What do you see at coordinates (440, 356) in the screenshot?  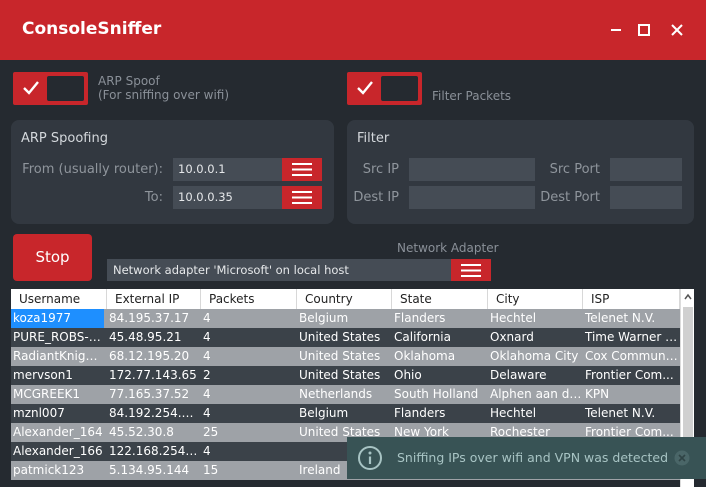 I see `cell-state: Oklahoma` at bounding box center [440, 356].